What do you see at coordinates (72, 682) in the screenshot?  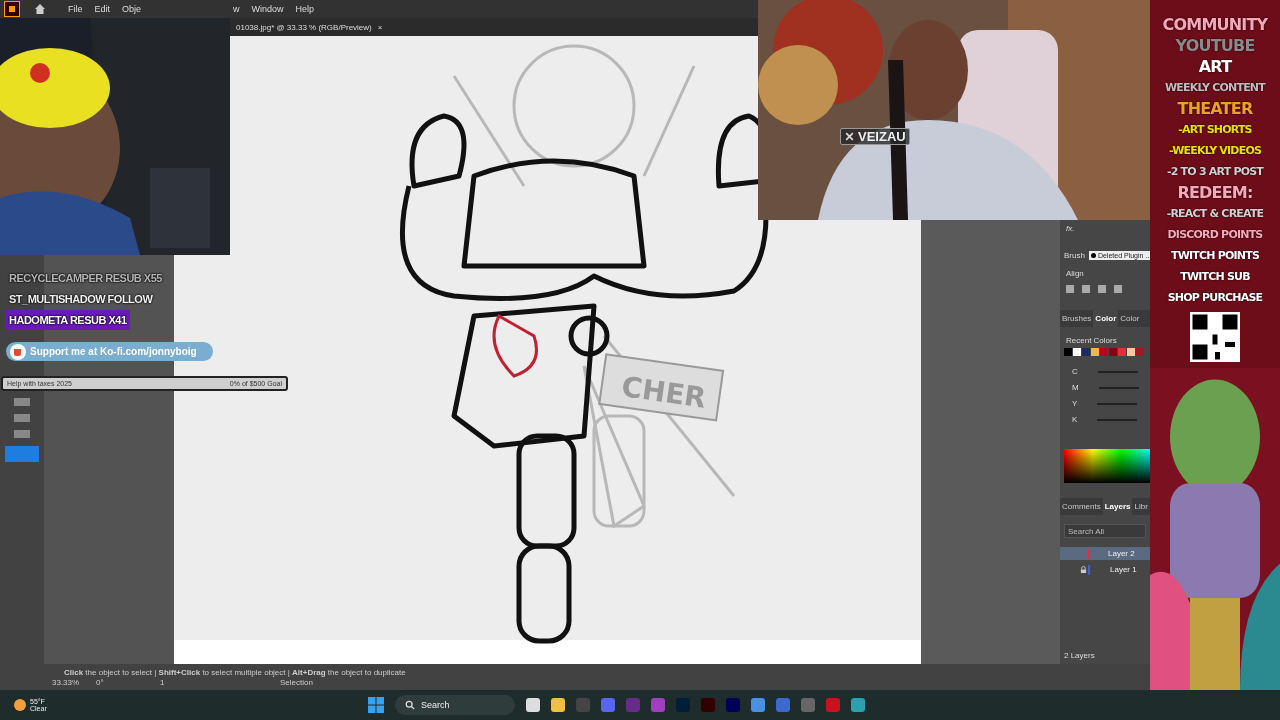 I see `zoom-dropdown: 33.33%` at bounding box center [72, 682].